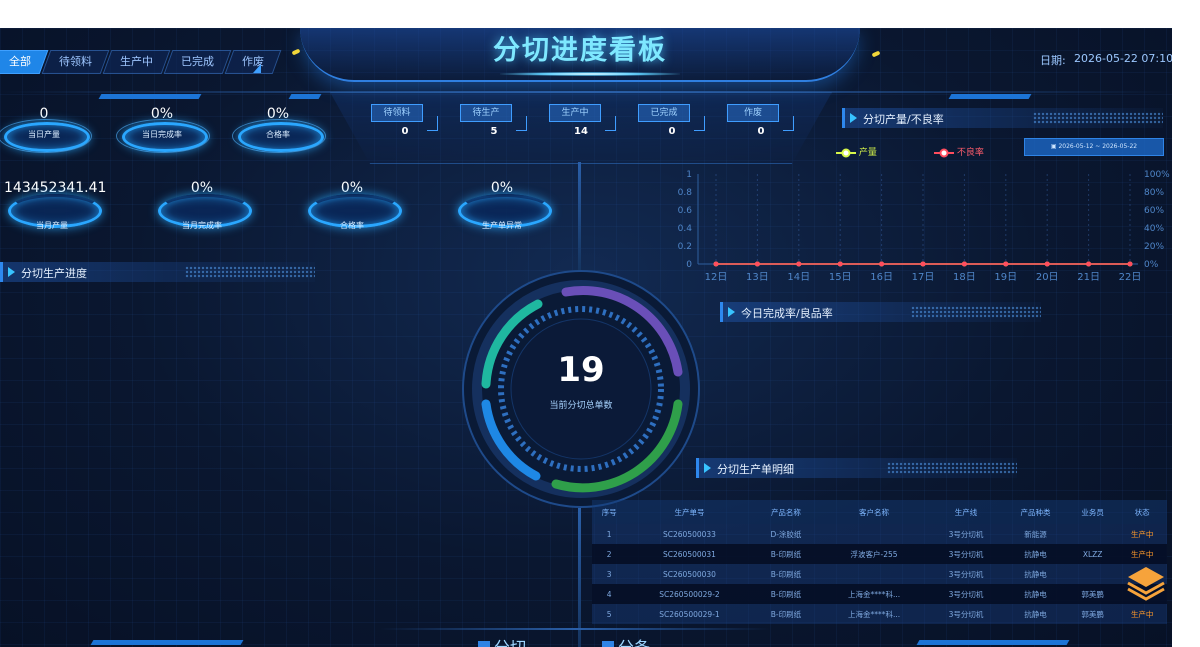 Image resolution: width=1200 pixels, height=647 pixels. What do you see at coordinates (880, 312) in the screenshot?
I see `section-today-rate: 今日完成率/良品率` at bounding box center [880, 312].